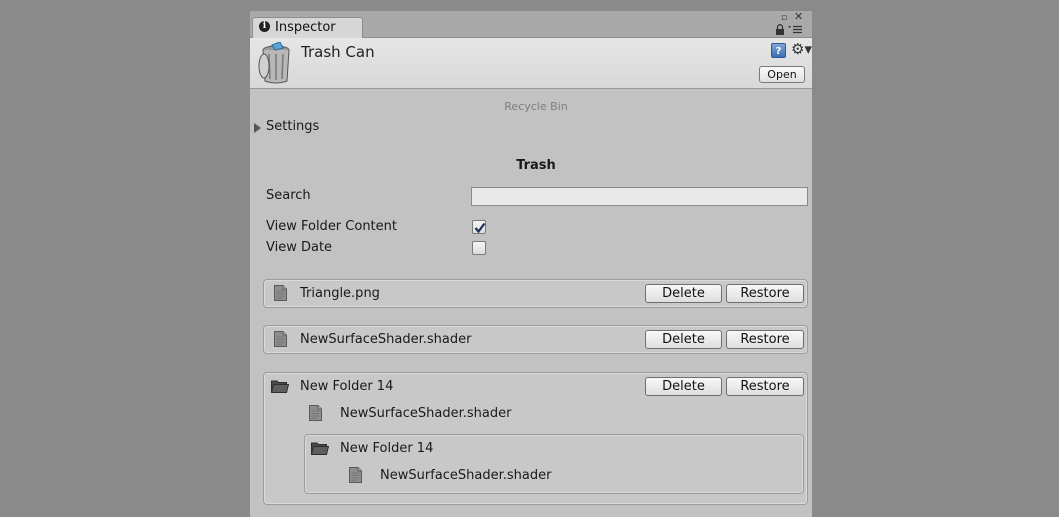  I want to click on menu-icon, so click(795, 31).